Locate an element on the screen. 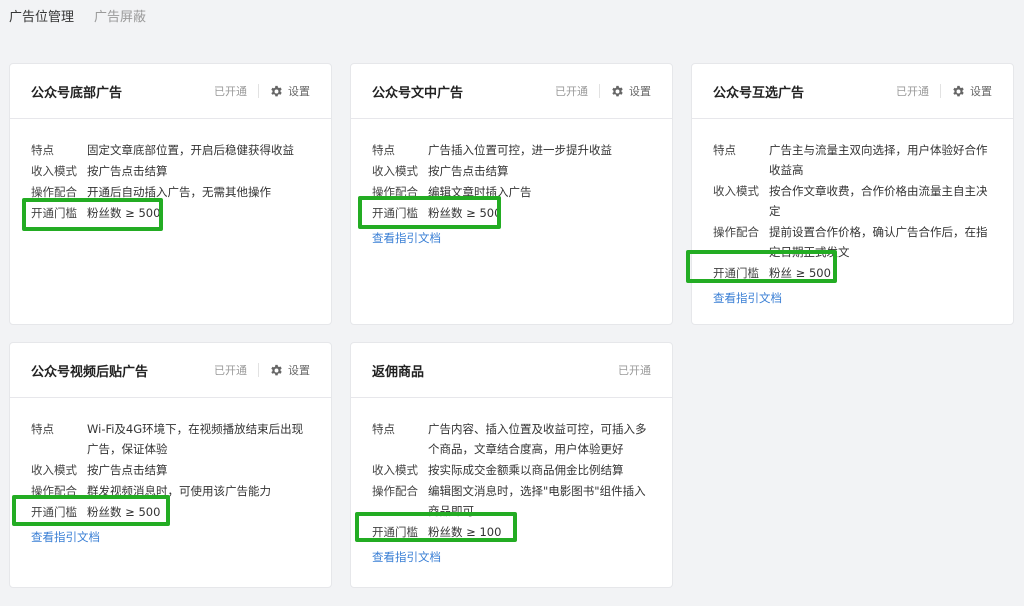 The image size is (1024, 606). card-header: 公众号互选广告 已开通 设置 is located at coordinates (852, 91).